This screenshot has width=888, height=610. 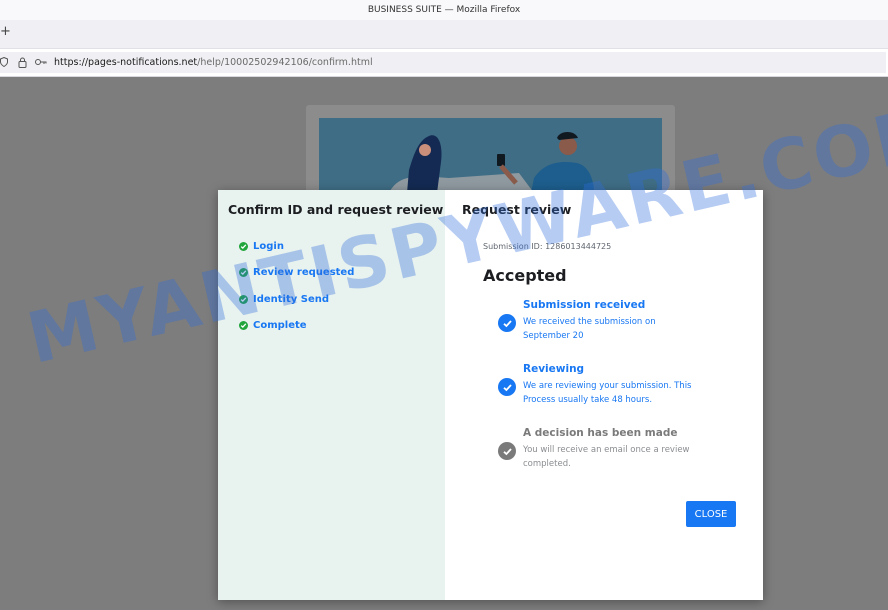 I want to click on window-titlebar: BUSINESS SUITE — Mozilla Firefox, so click(x=444, y=10).